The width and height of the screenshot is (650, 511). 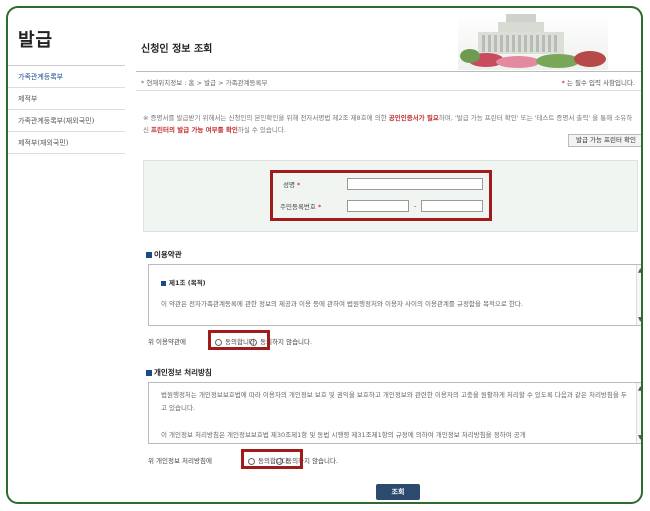 I want to click on privacy-section-title: 개인정보 처리방침, so click(x=179, y=372).